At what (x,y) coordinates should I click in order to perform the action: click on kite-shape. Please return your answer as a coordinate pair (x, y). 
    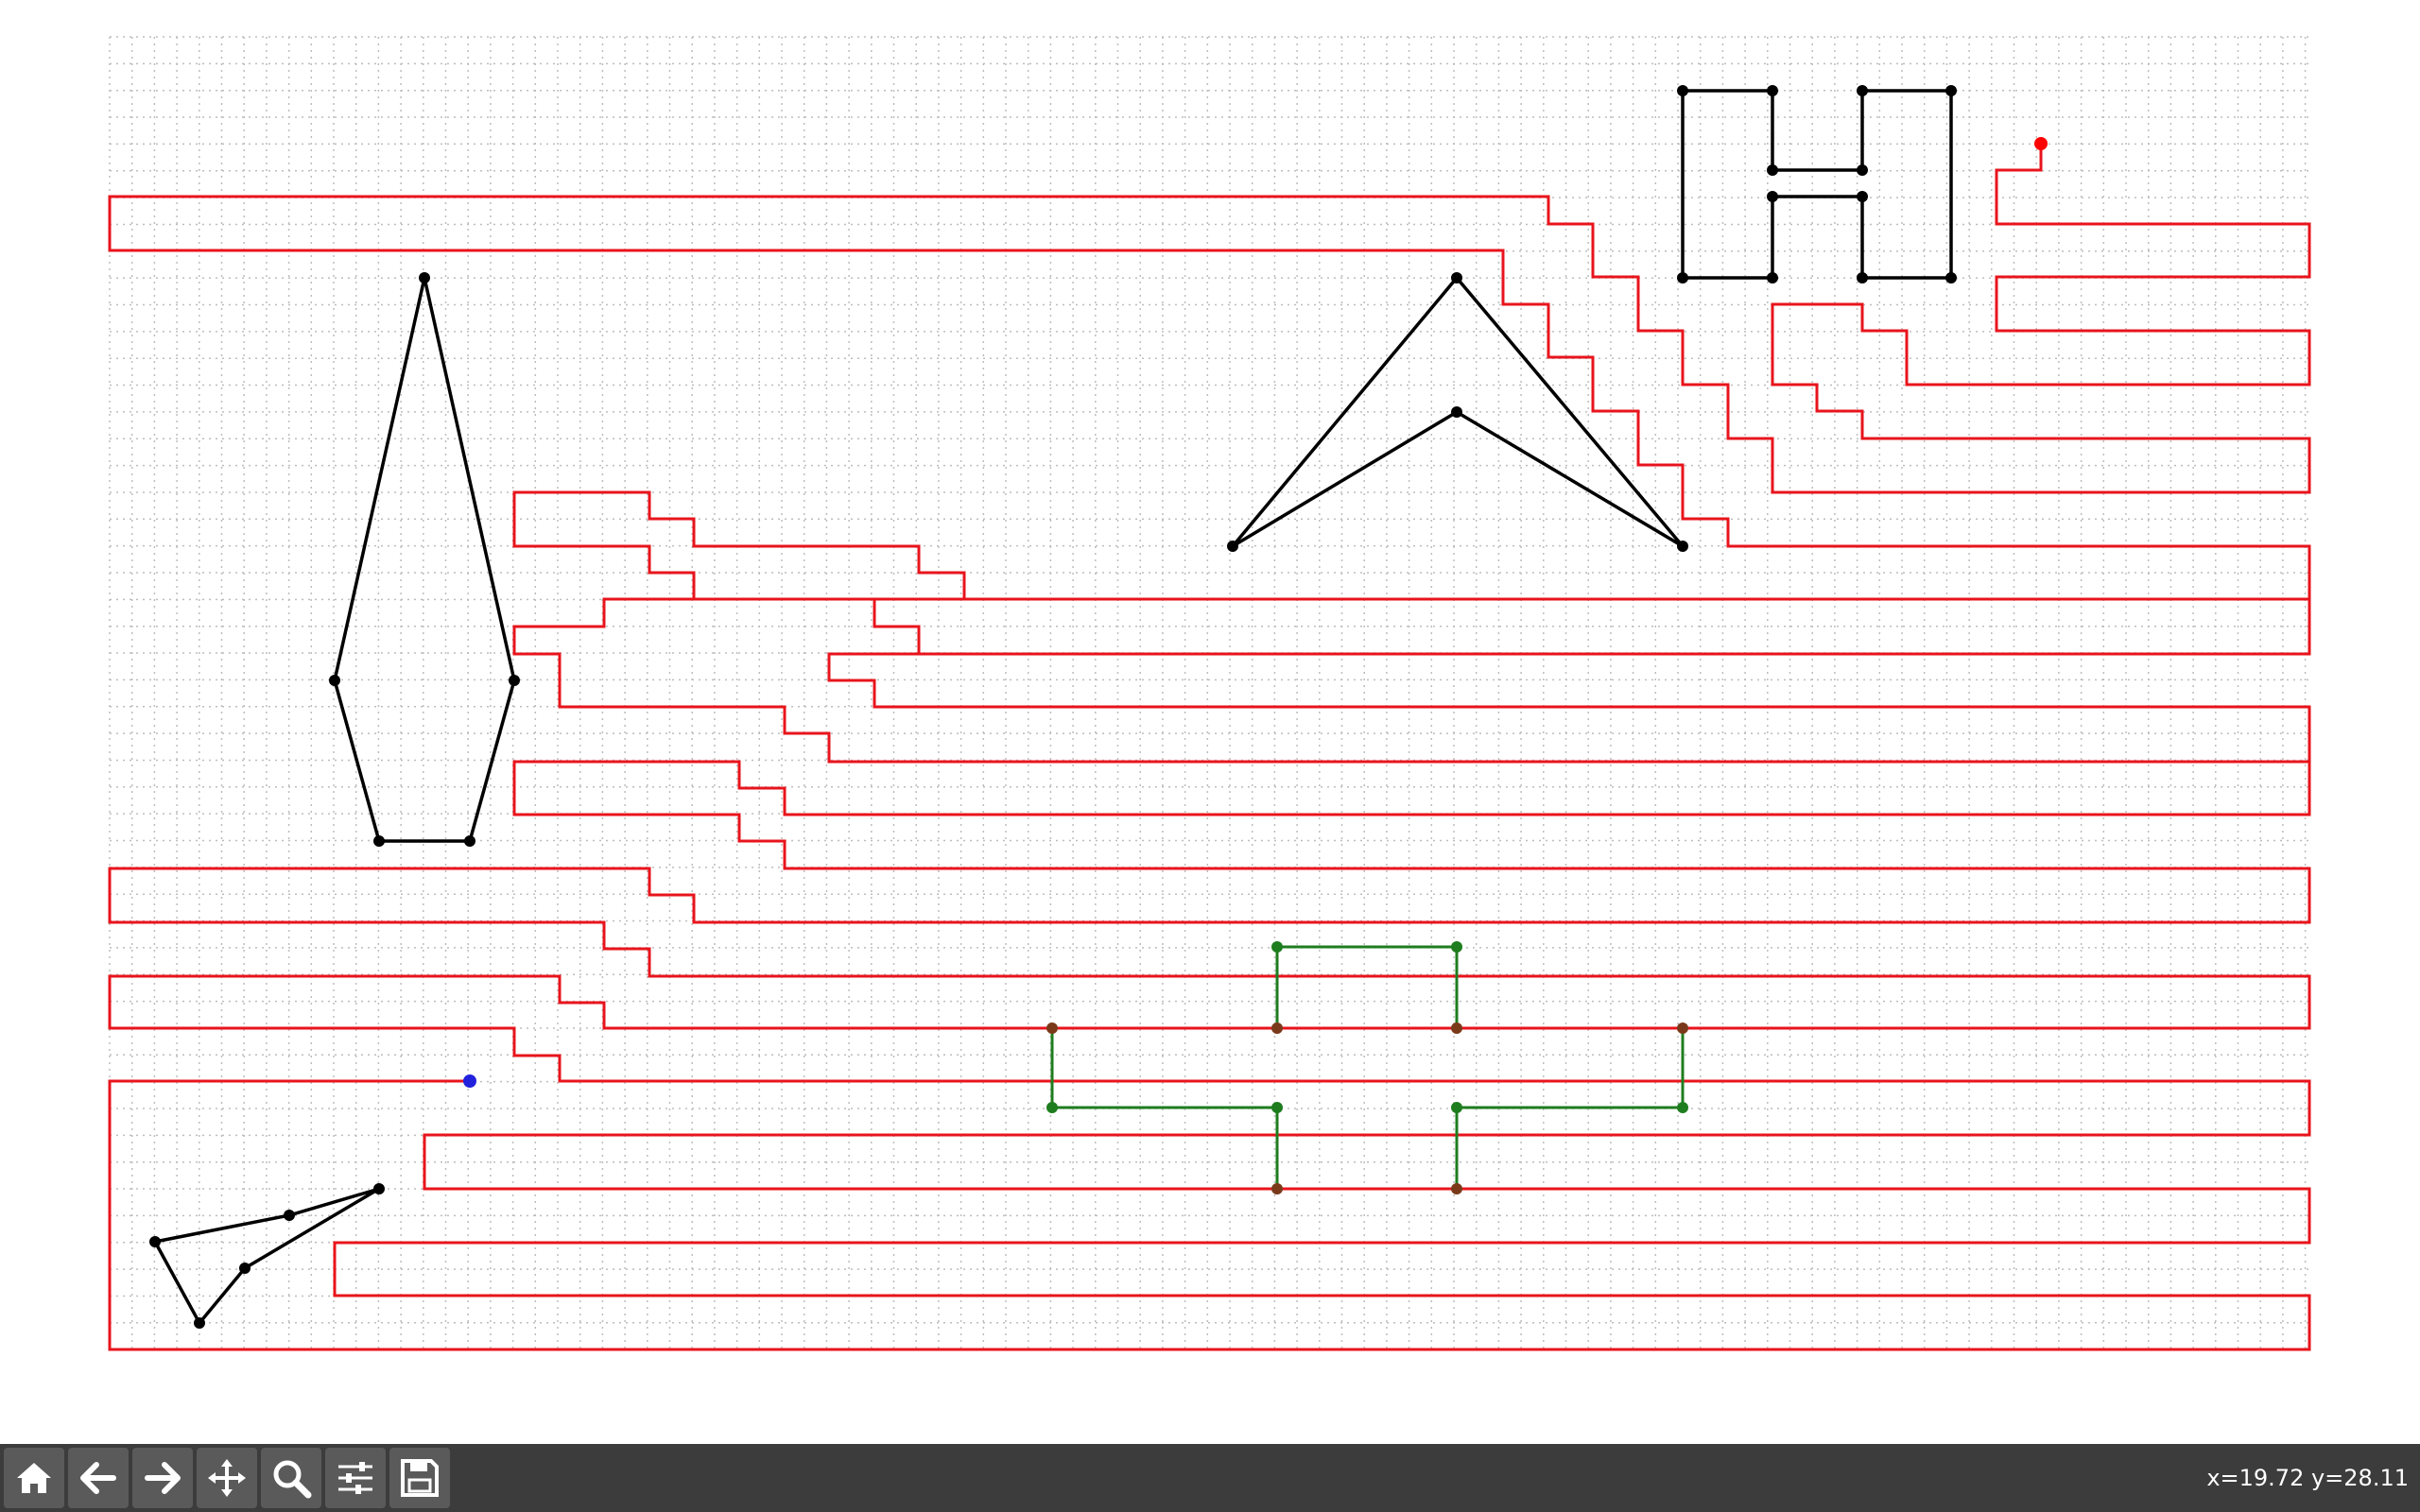
    Looking at the image, I should click on (424, 560).